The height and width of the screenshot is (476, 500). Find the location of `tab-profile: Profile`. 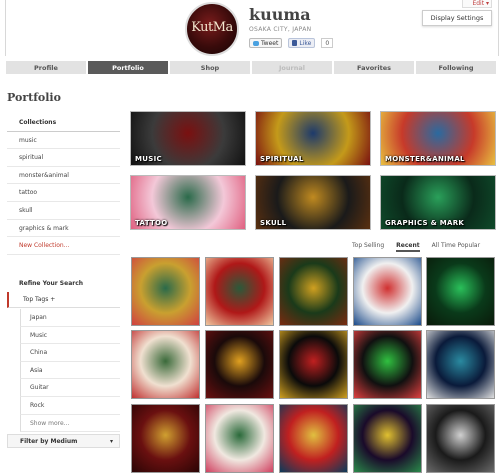

tab-profile: Profile is located at coordinates (46, 67).